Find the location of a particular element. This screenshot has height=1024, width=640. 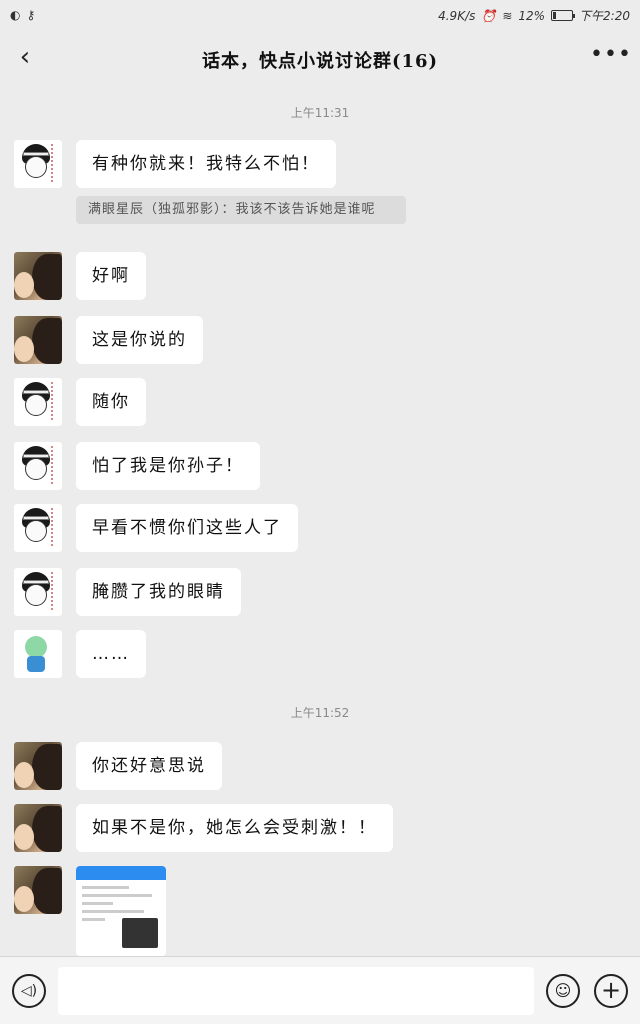

clock: 下午2:20 is located at coordinates (604, 16).